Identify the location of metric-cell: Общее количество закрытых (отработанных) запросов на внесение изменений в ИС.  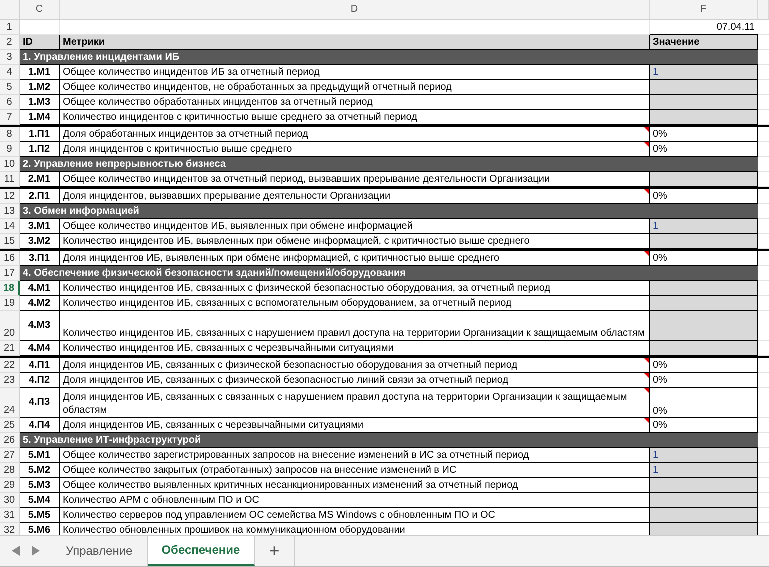
(260, 470).